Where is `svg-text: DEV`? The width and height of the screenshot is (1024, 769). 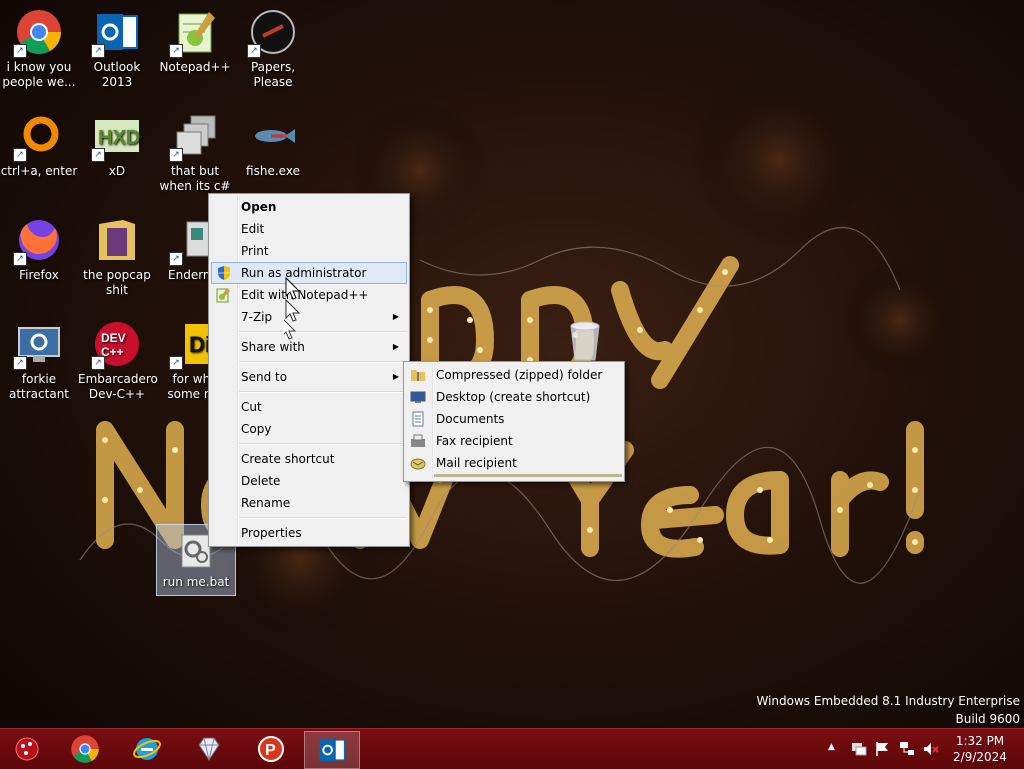
svg-text: DEV is located at coordinates (113, 338).